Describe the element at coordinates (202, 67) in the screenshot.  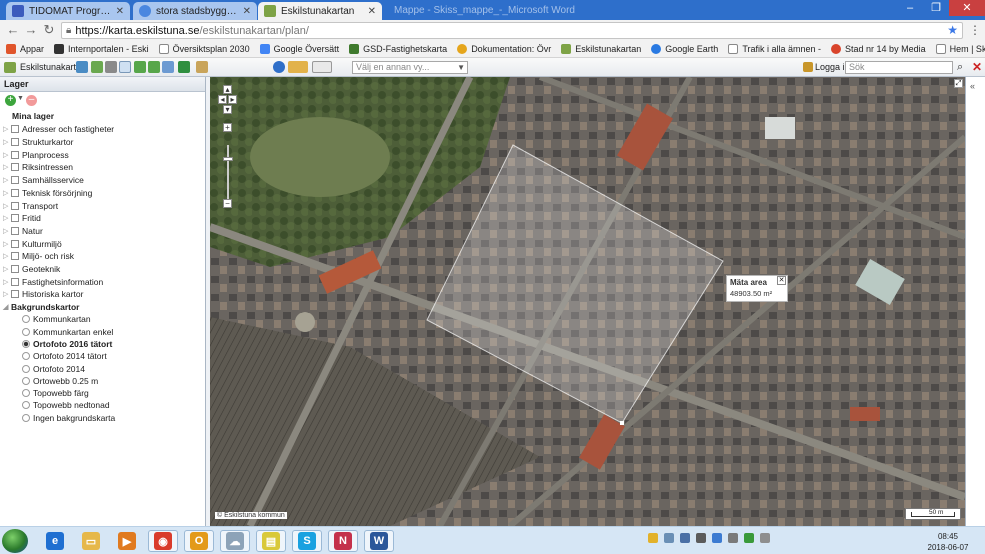
I see `bookmark-view-icon` at that location.